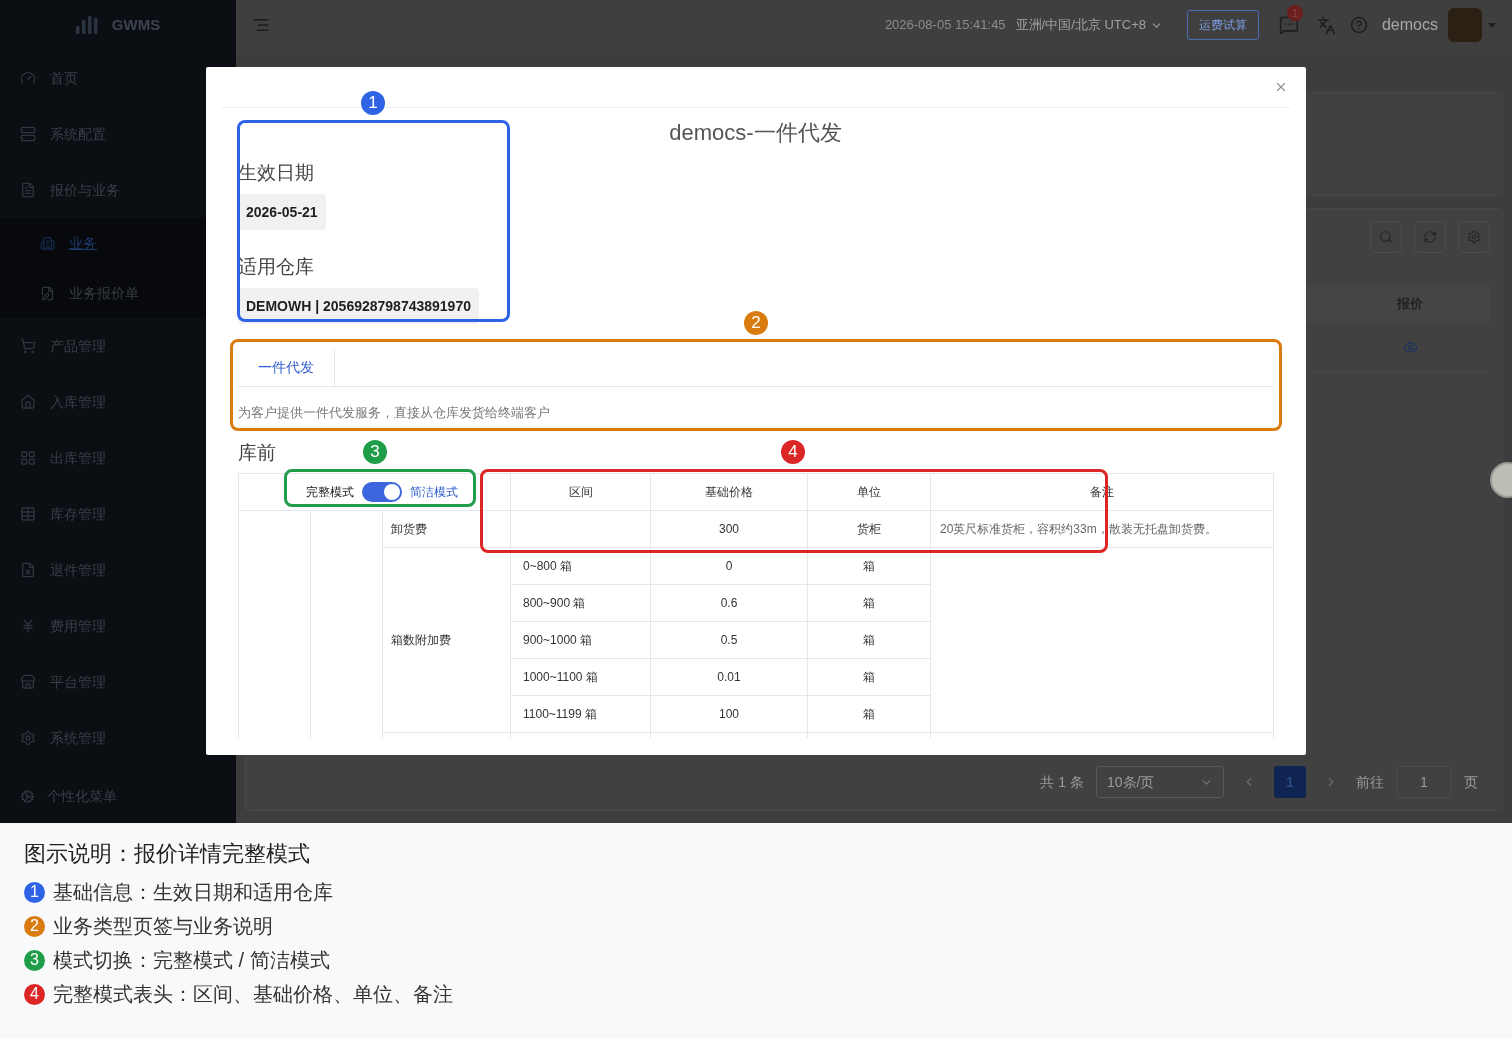 The width and height of the screenshot is (1512, 1039). What do you see at coordinates (793, 452) in the screenshot?
I see `annotation-number-badge: 4` at bounding box center [793, 452].